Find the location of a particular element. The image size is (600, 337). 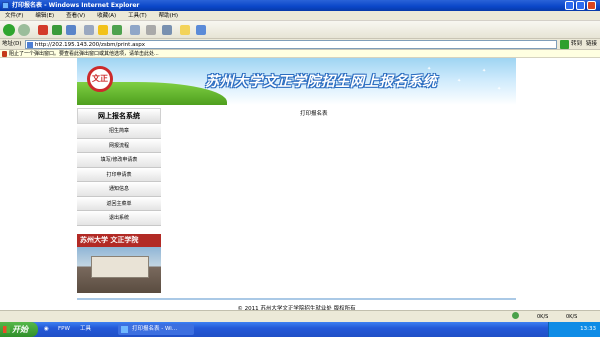

footer-divider is located at coordinates (296, 299).